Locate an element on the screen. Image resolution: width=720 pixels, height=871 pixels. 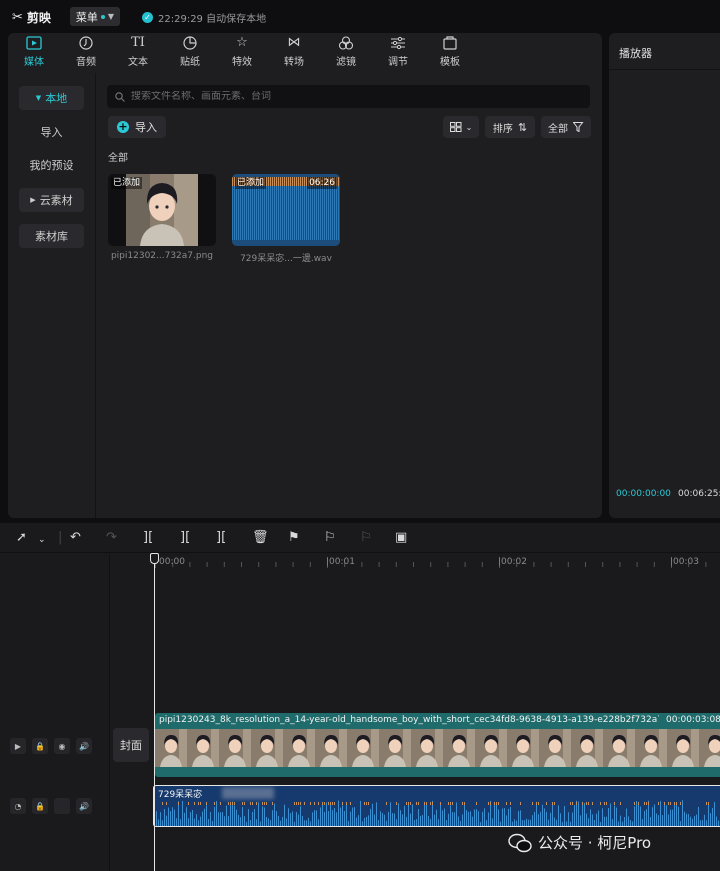
sidebar-item-cloud: ▶ 云素材 is located at coordinates (51, 200).